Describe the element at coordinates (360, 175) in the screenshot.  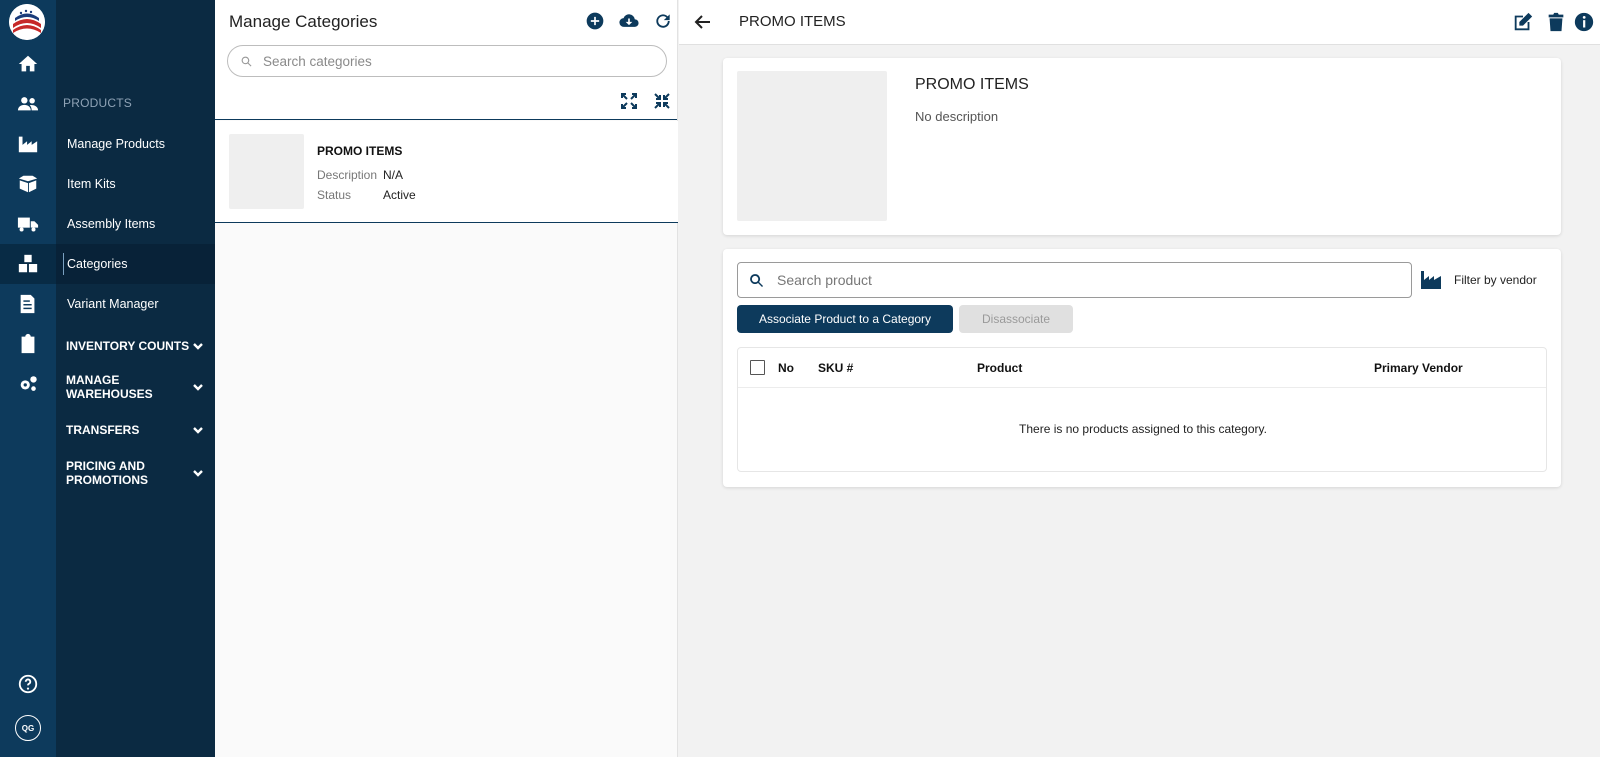
I see `category-description-row: Description N/A` at that location.